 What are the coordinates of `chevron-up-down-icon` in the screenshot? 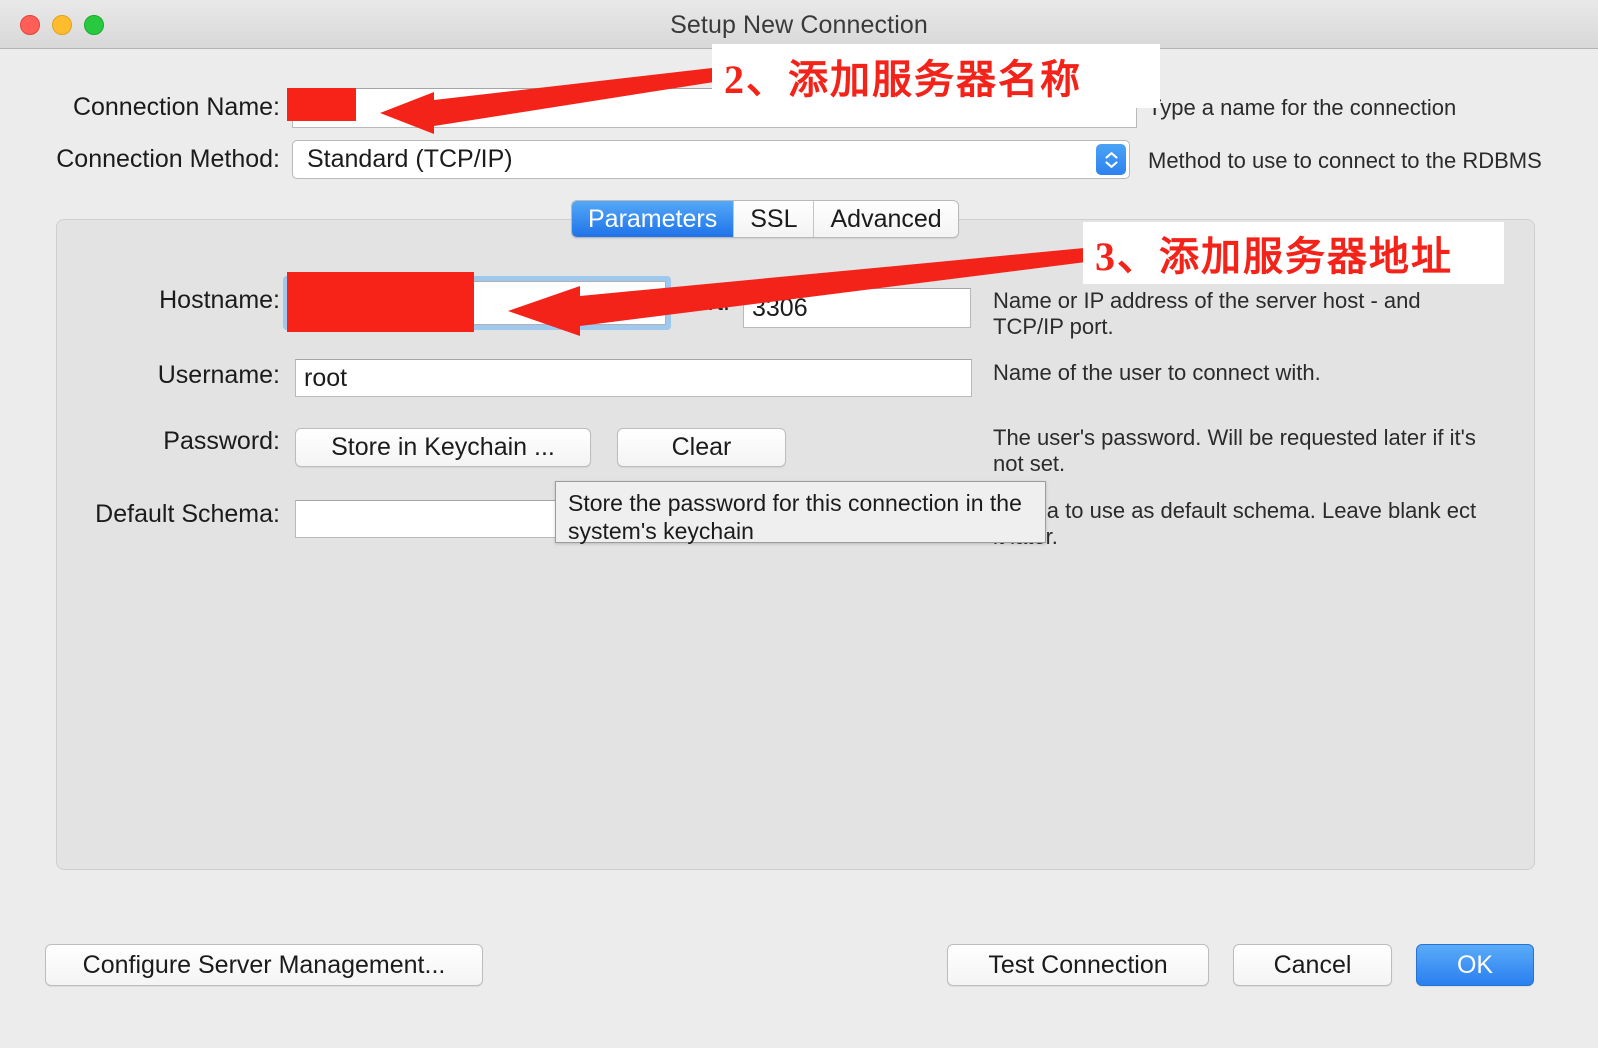 It's located at (1111, 159).